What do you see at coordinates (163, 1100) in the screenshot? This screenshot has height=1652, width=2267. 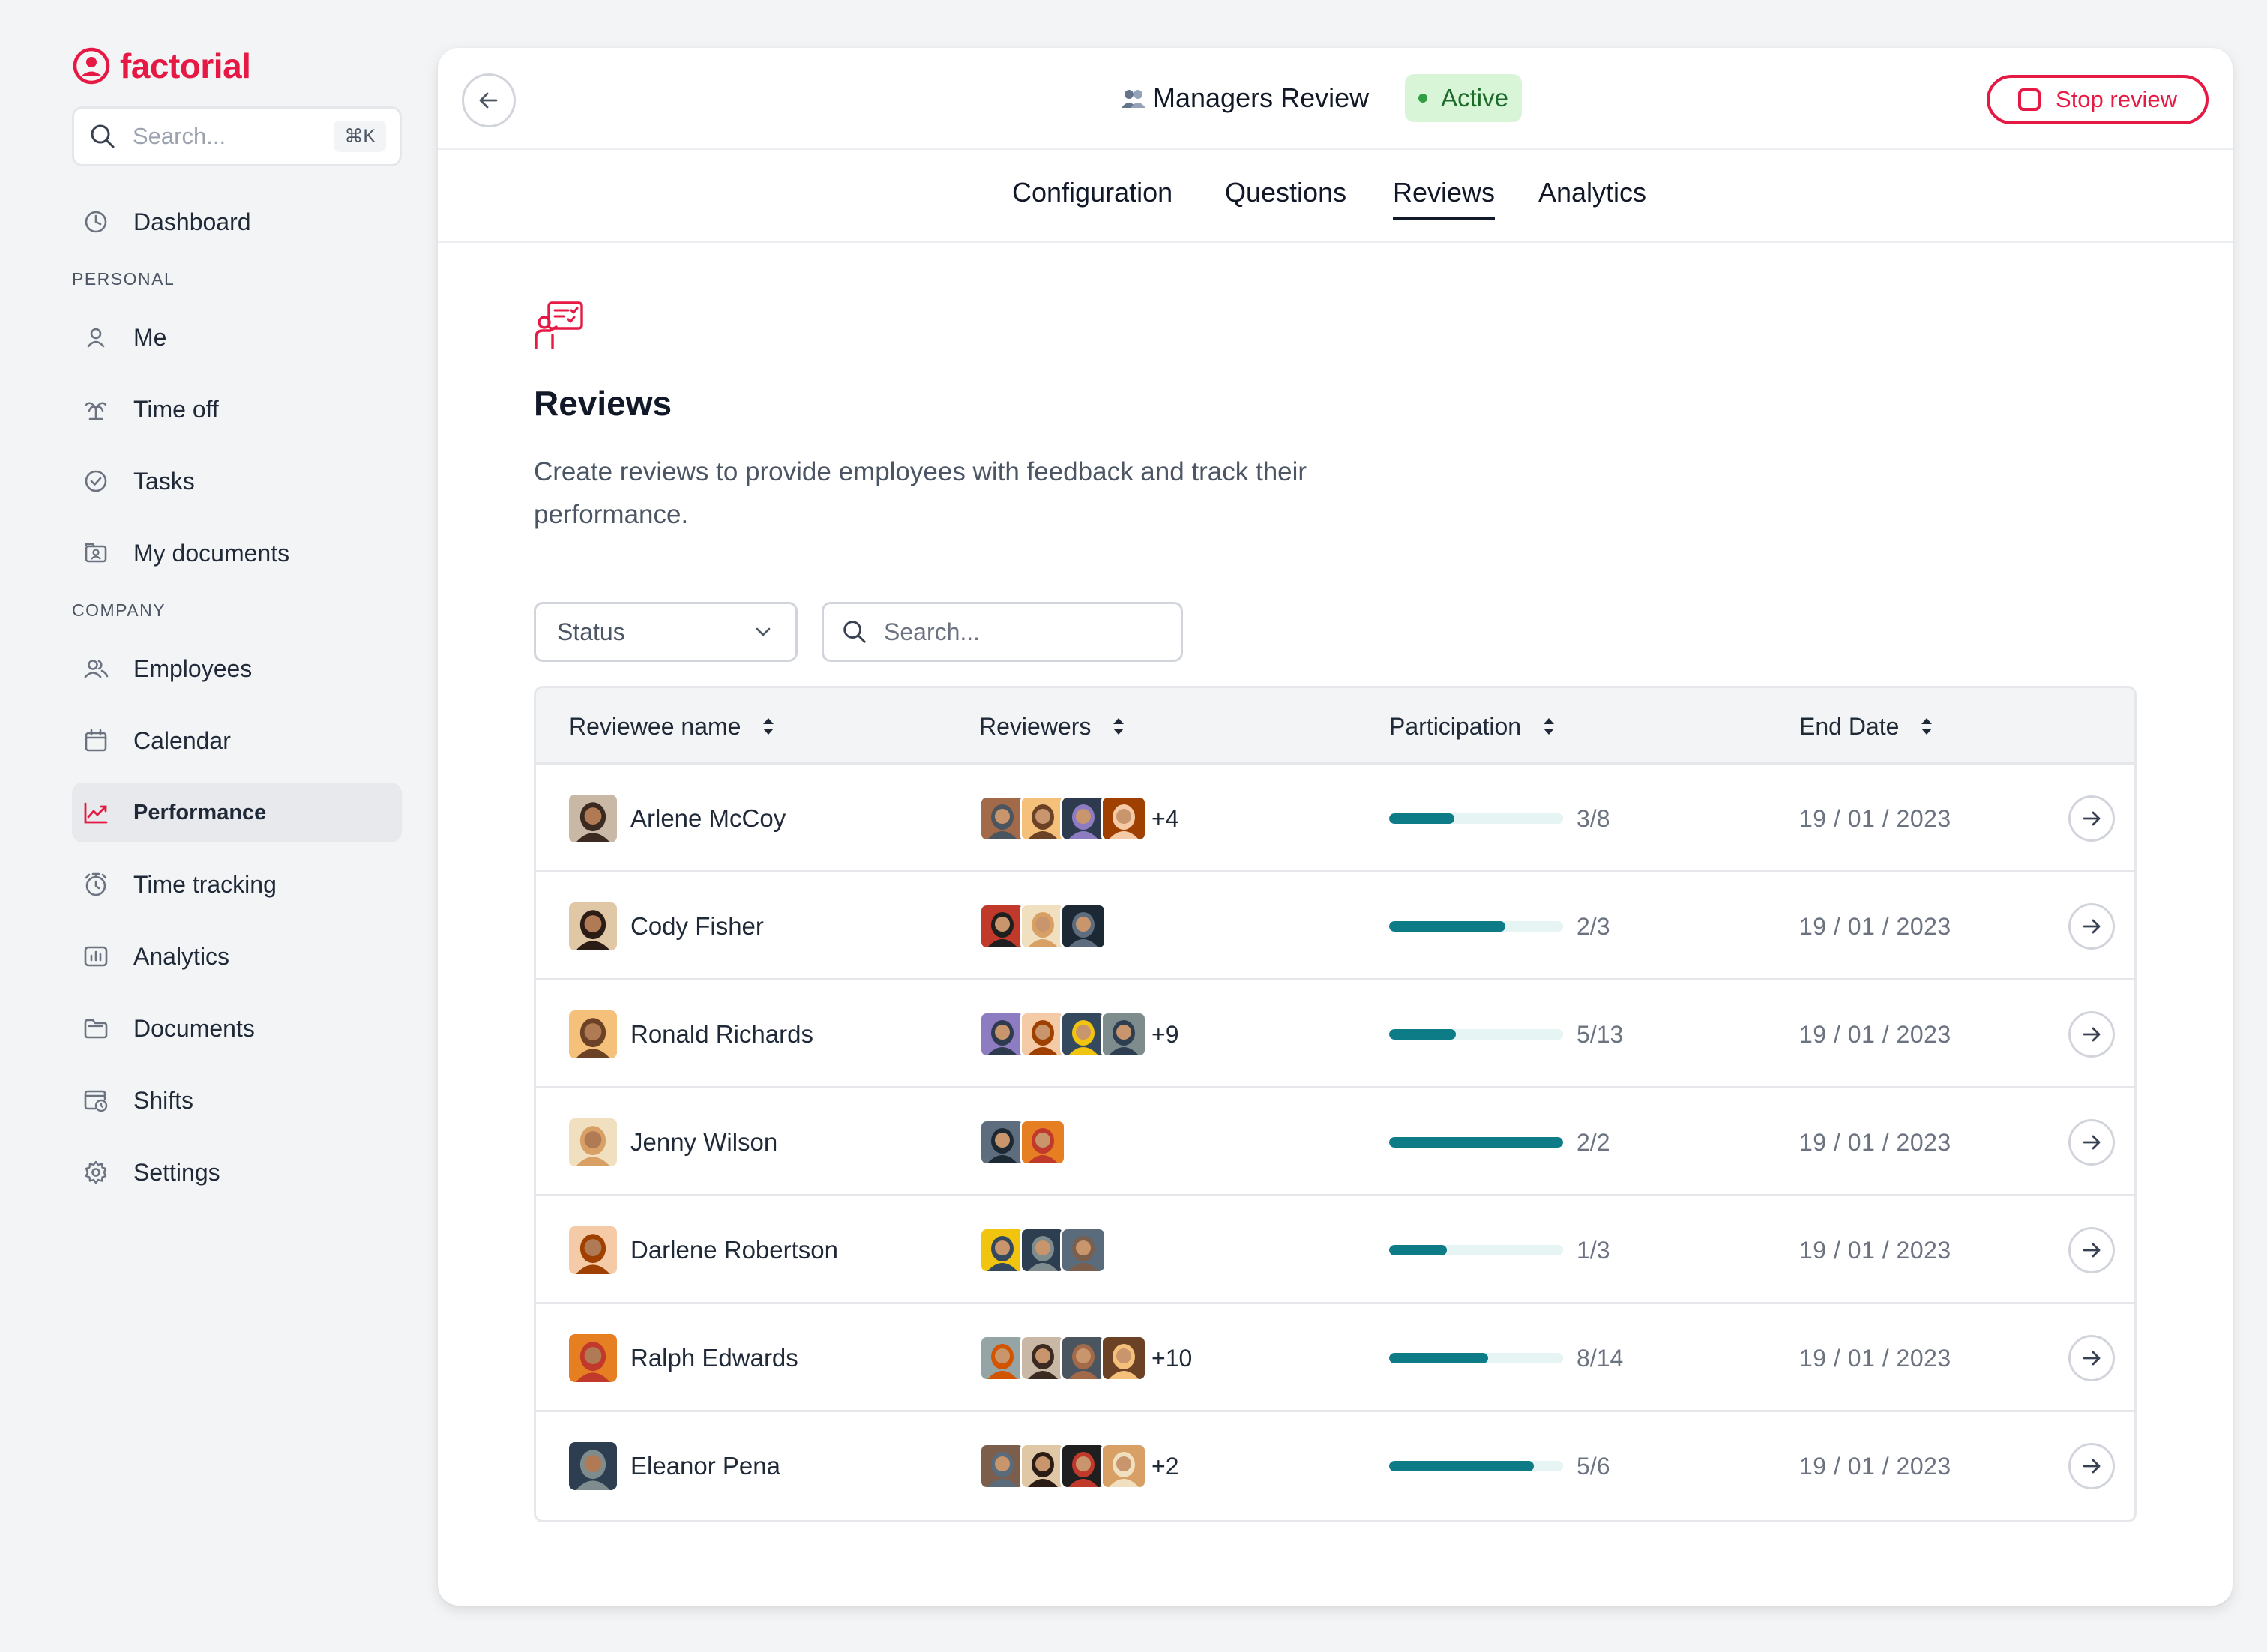 I see `sidebar-item-label: Shifts` at bounding box center [163, 1100].